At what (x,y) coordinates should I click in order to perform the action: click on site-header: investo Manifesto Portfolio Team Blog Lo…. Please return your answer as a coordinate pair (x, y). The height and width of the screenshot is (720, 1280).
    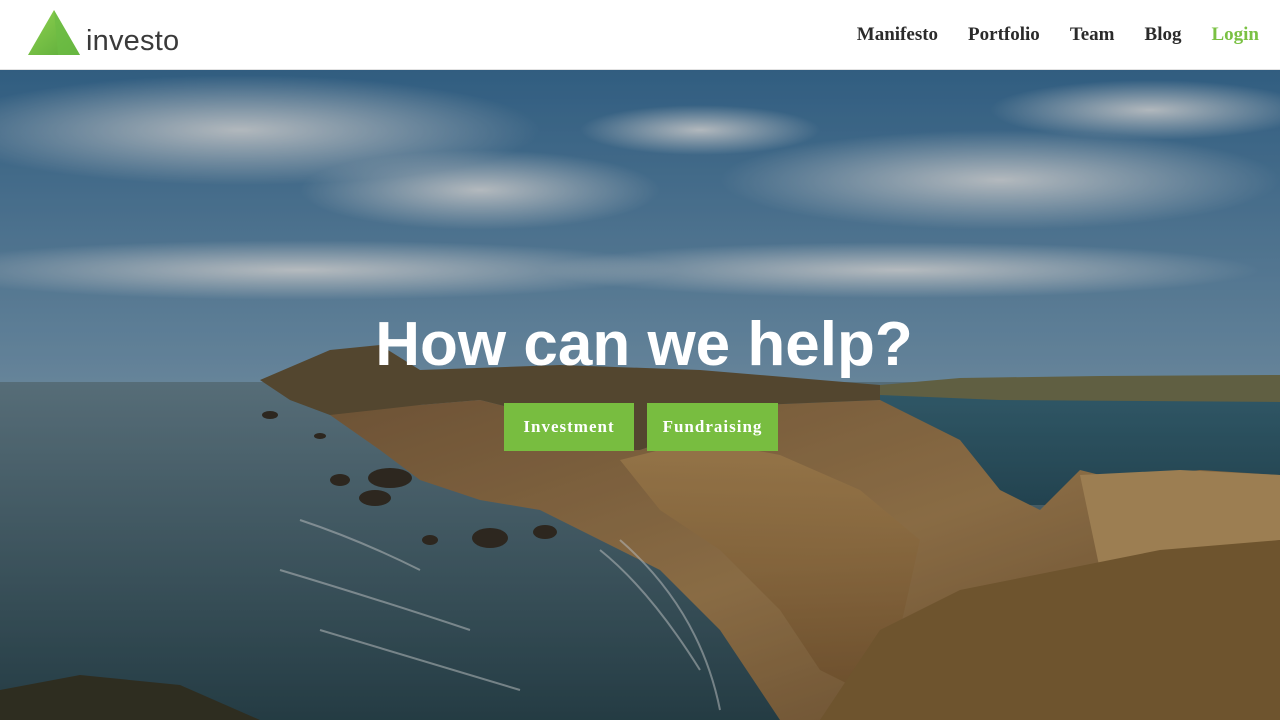
    Looking at the image, I should click on (640, 35).